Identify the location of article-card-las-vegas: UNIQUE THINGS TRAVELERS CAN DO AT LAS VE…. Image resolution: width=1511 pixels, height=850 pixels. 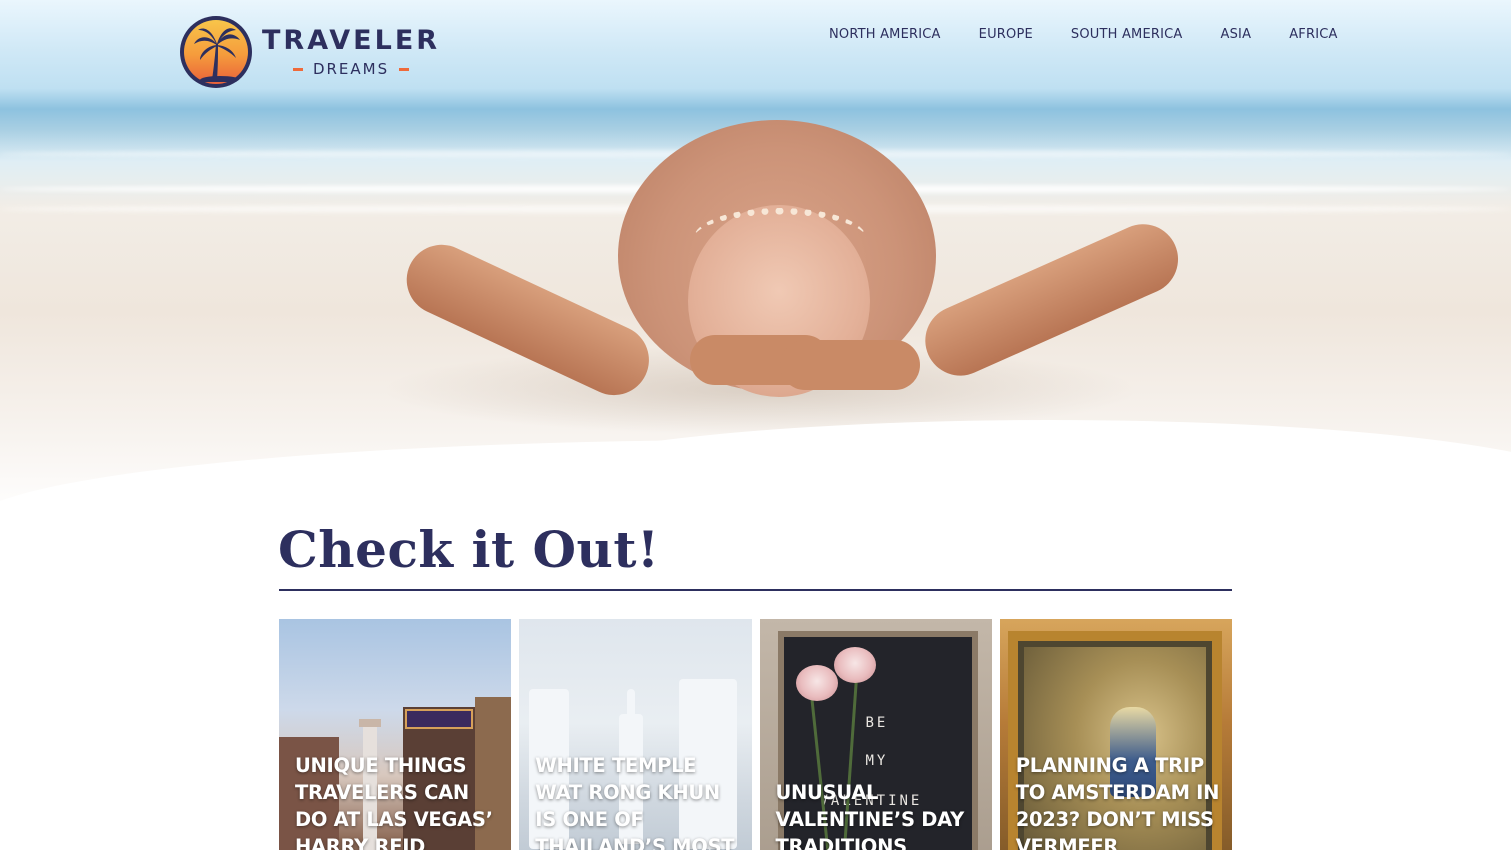
(395, 734).